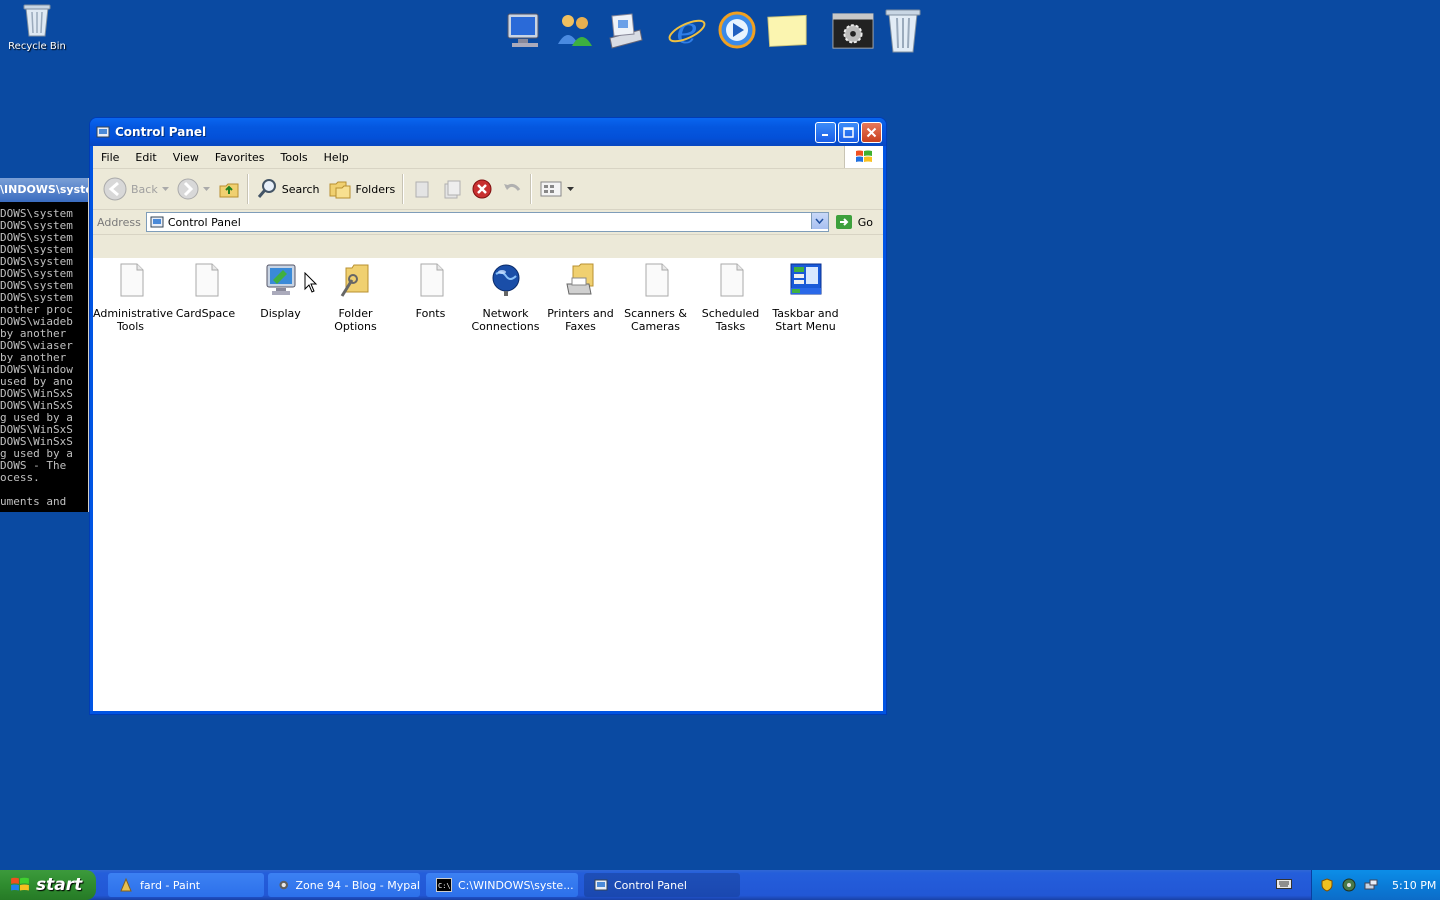 The width and height of the screenshot is (1440, 900). What do you see at coordinates (206, 280) in the screenshot?
I see `cardspace-icon` at bounding box center [206, 280].